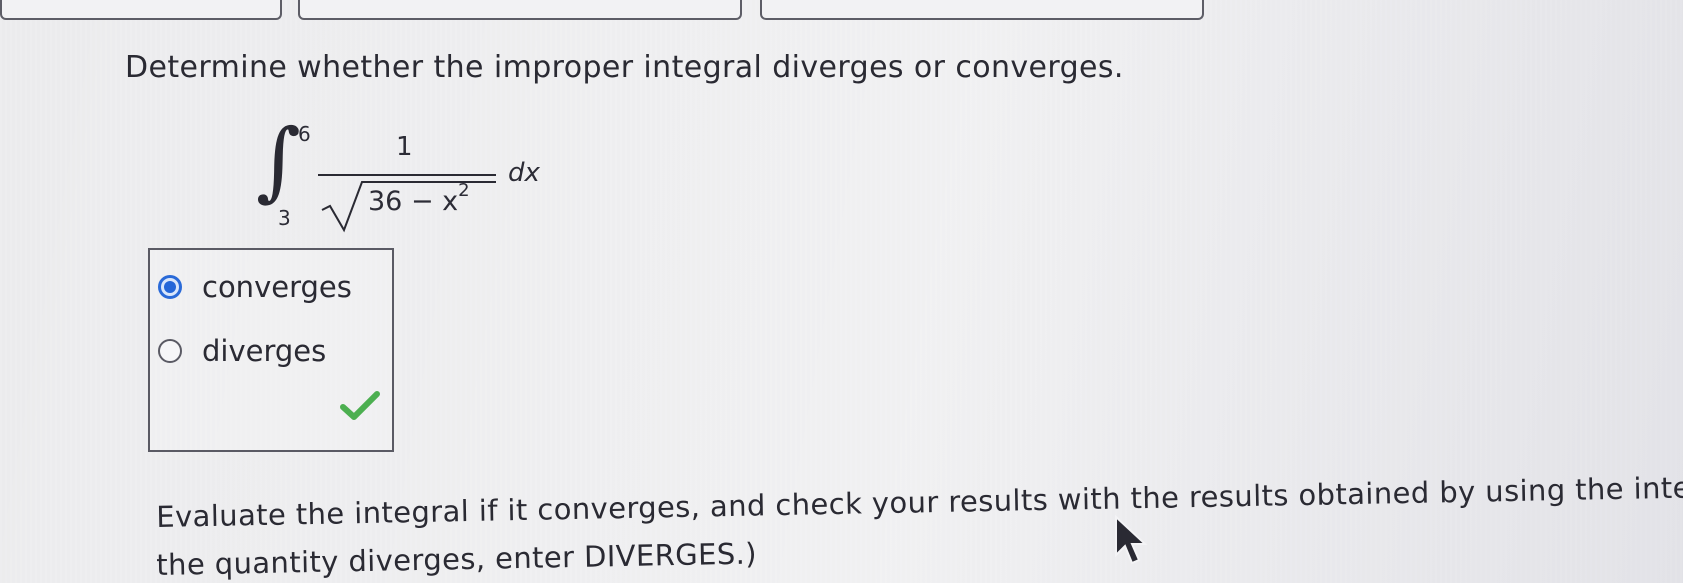 This screenshot has width=1683, height=583. I want to click on answer-choices-box: converges diverges, so click(271, 350).